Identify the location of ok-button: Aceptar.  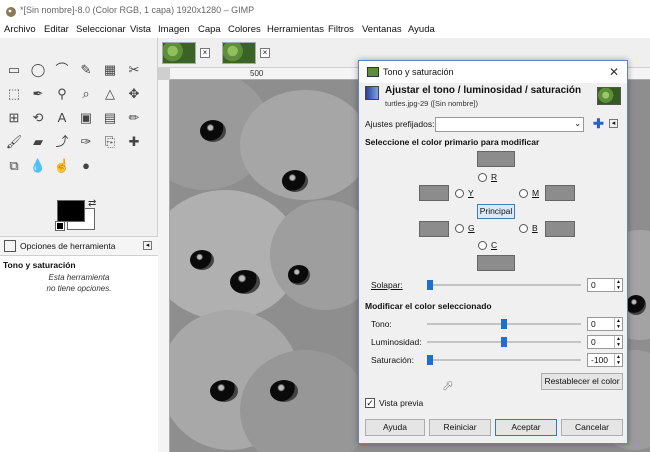
(526, 427).